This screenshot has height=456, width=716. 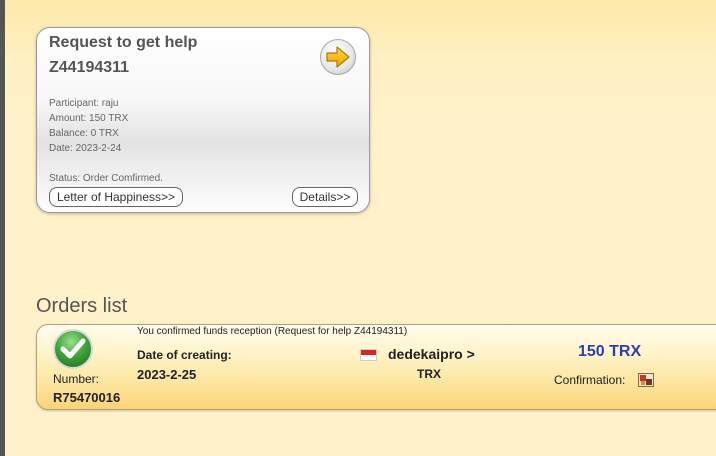 I want to click on confirmation-label: Confirmation:, so click(x=590, y=380).